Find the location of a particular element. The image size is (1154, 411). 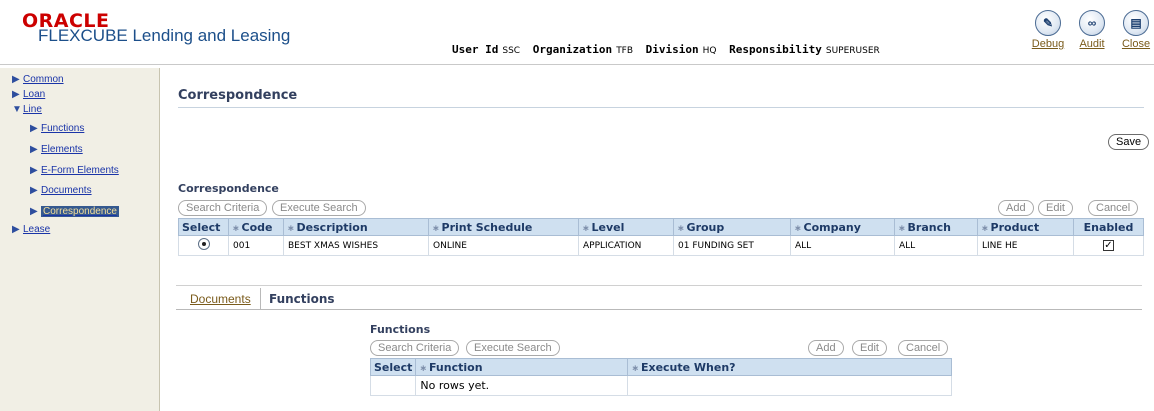

audit-icon: ∞ is located at coordinates (1092, 23).